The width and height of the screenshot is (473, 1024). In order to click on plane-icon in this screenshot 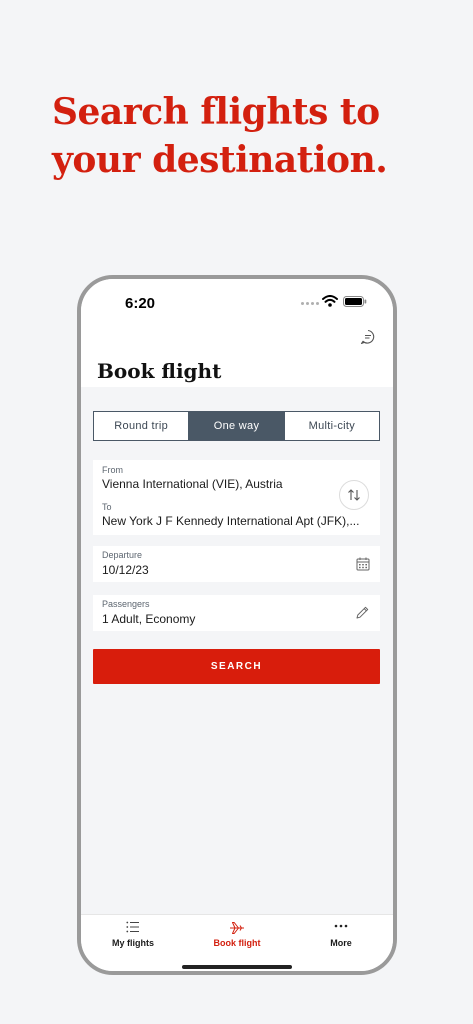, I will do `click(237, 928)`.